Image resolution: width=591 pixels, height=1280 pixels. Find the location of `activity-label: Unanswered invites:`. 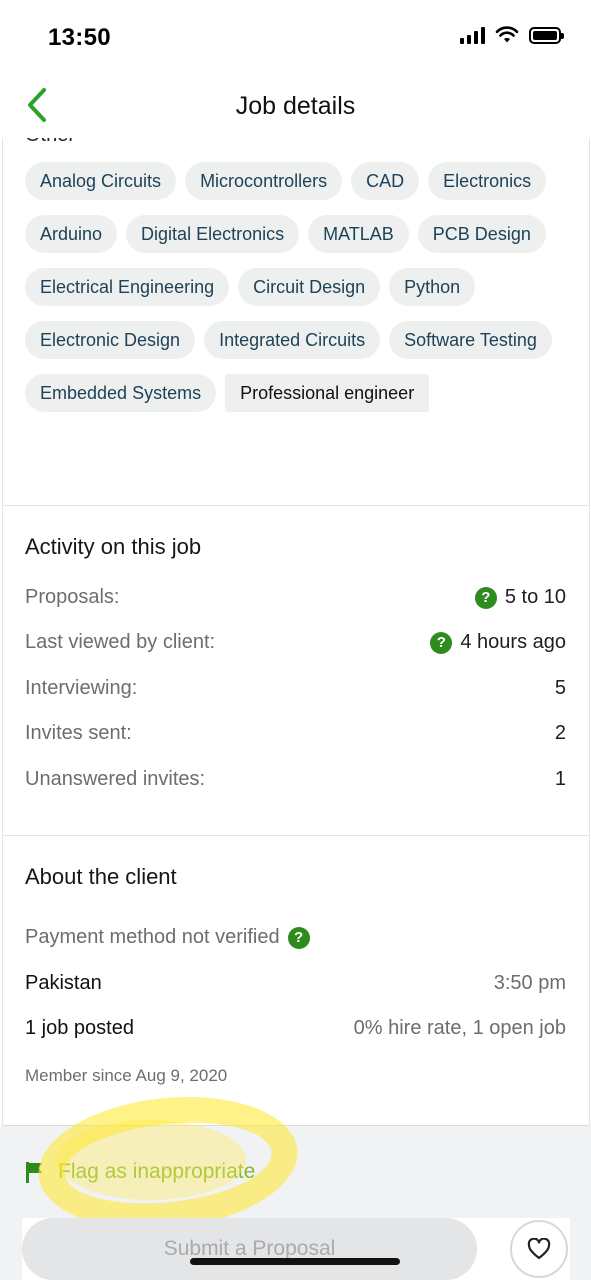

activity-label: Unanswered invites: is located at coordinates (115, 779).